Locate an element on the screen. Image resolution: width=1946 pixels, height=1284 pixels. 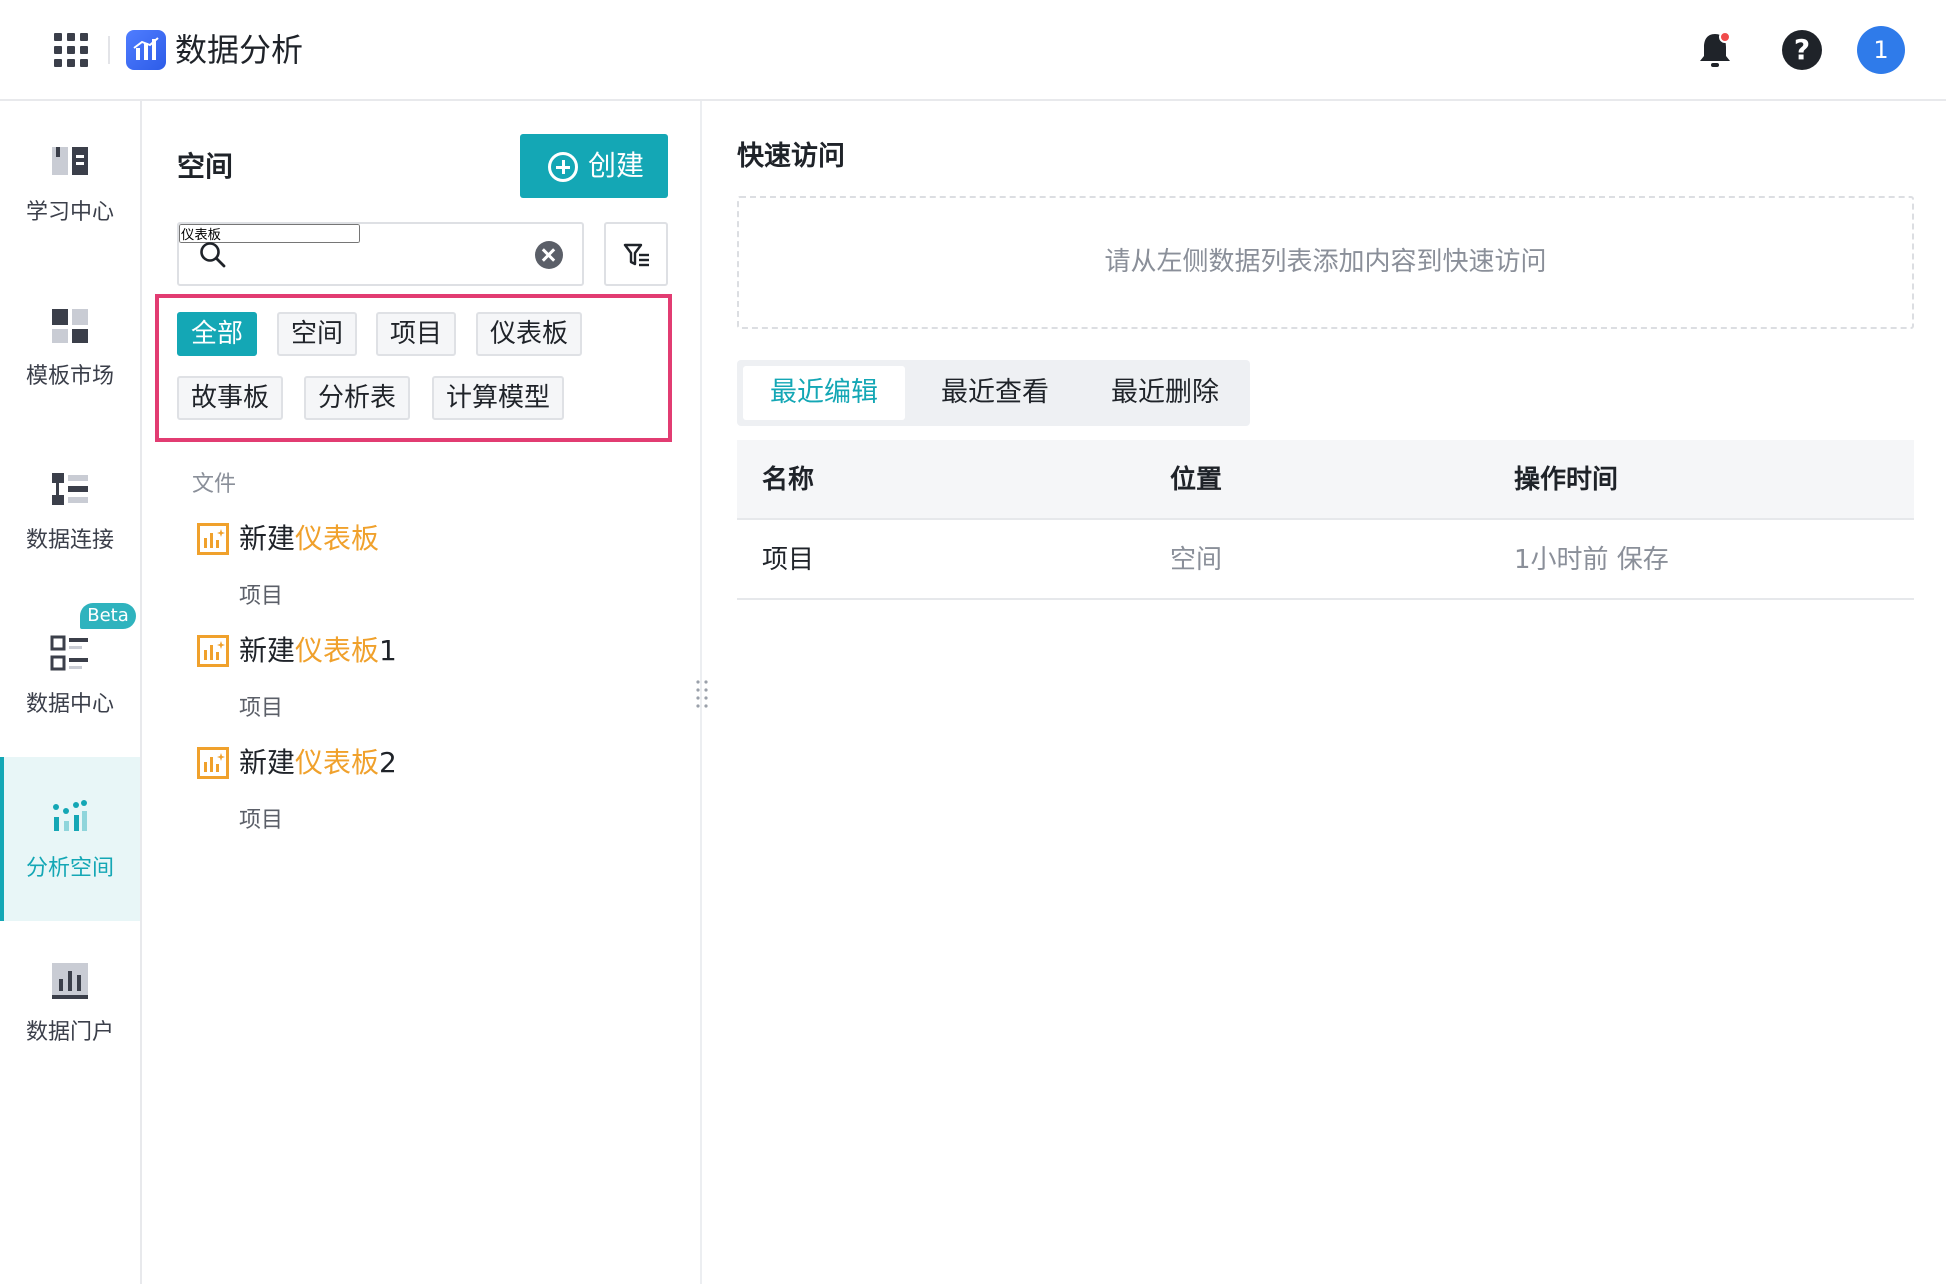
book-icon is located at coordinates (70, 161).